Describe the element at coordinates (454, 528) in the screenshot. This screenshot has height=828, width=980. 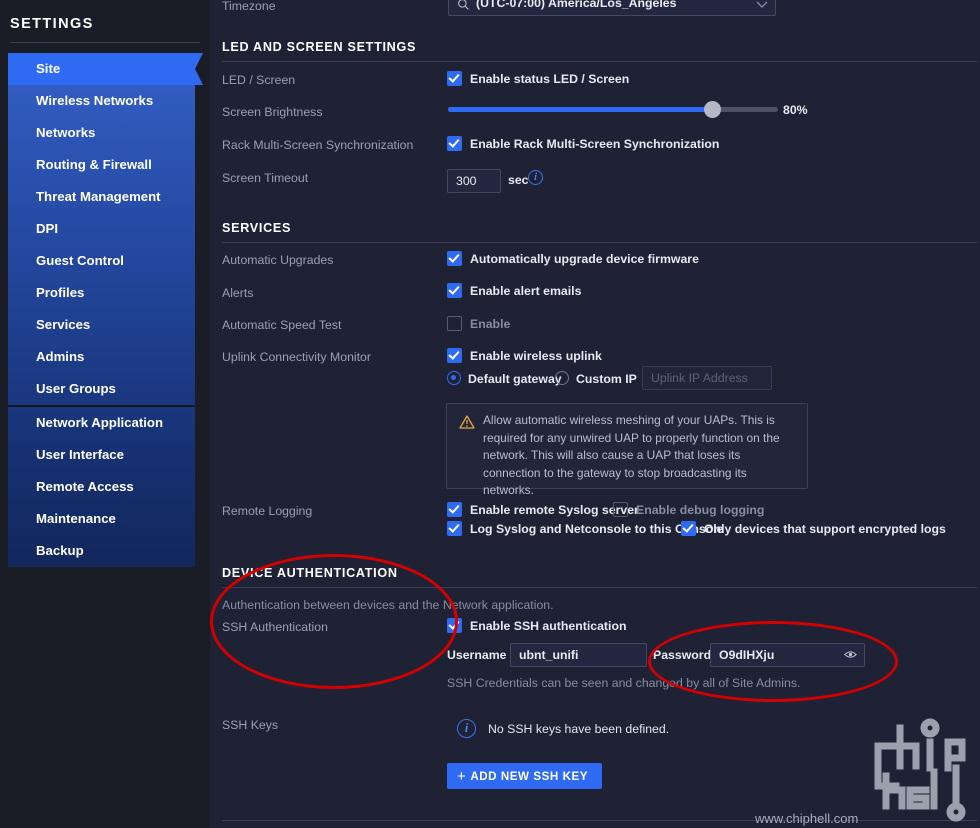
I see `netconsole-checkbox` at that location.